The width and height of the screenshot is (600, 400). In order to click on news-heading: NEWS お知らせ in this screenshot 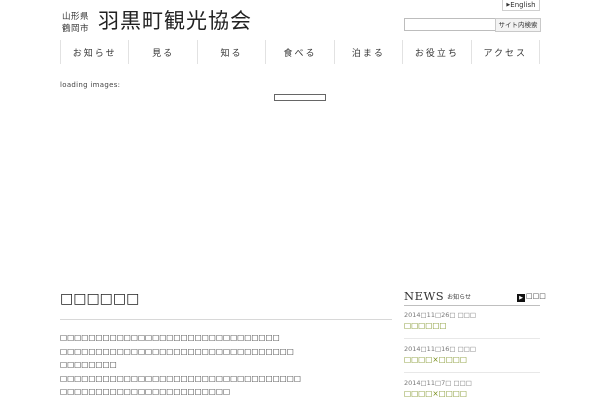, I will do `click(437, 297)`.